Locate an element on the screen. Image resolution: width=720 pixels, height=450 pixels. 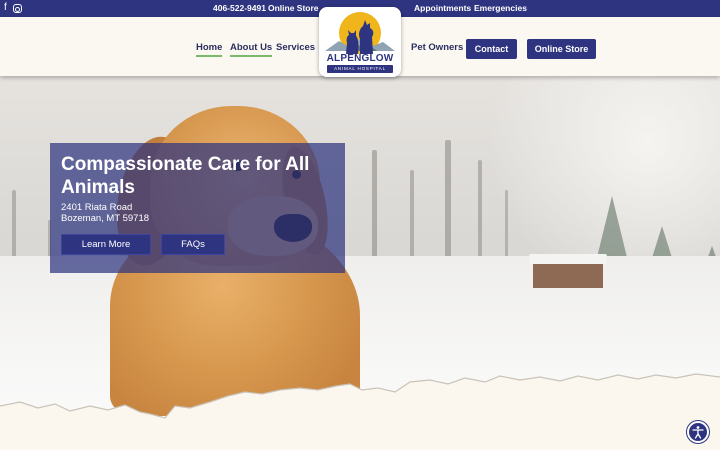
alpenglow-logo: ALPENGLOW ANIMAL HOSPITAL is located at coordinates (360, 42).